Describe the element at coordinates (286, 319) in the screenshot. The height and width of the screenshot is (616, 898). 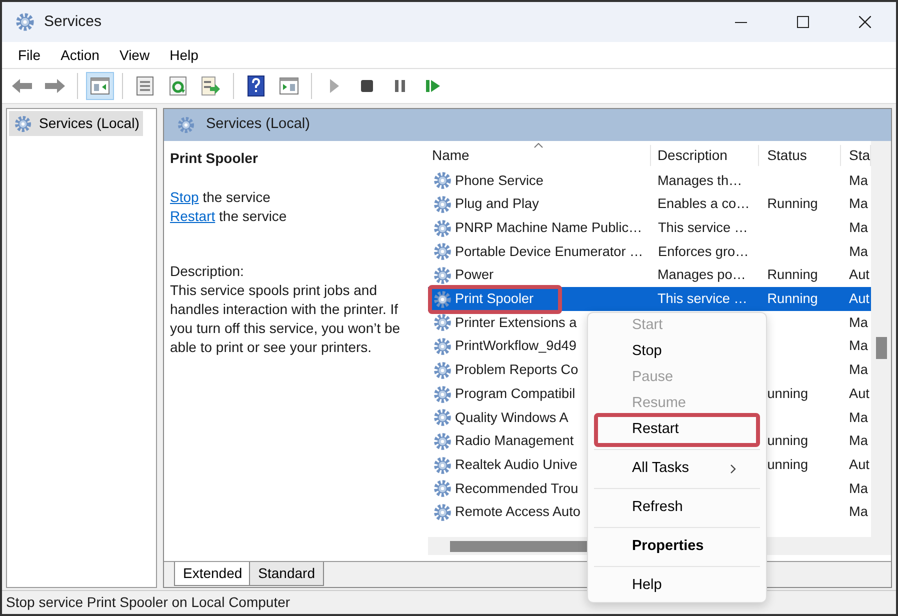
I see `description-text: This service spools print jobs and handles interaction with the printer. If you turn off this service, you won’t be able to print or see your printers.` at that location.